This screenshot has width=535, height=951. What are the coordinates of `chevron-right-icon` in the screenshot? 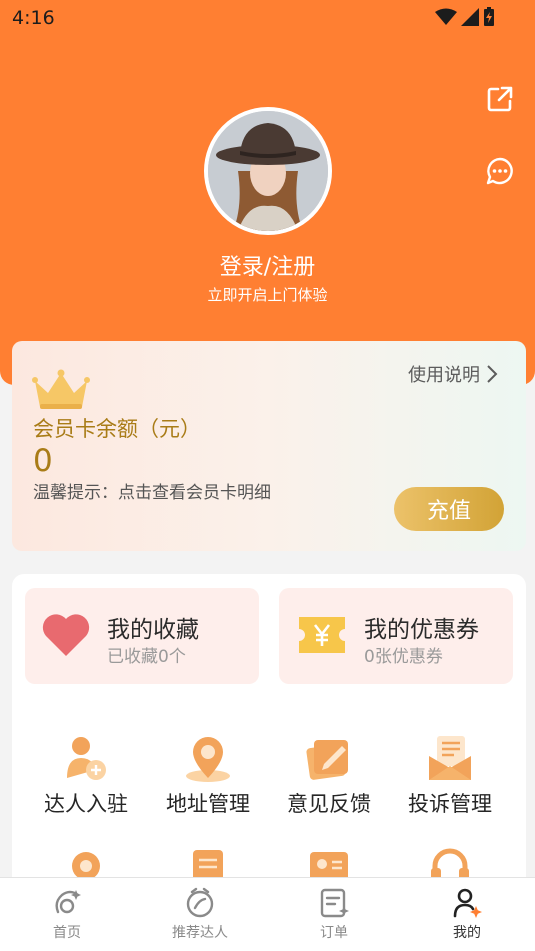 It's located at (492, 374).